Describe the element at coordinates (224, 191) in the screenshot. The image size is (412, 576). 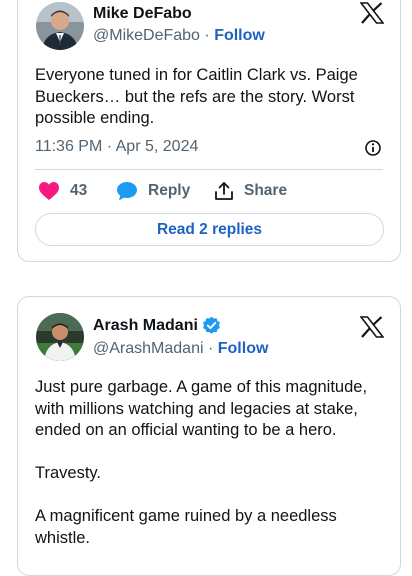
I see `share-icon` at that location.